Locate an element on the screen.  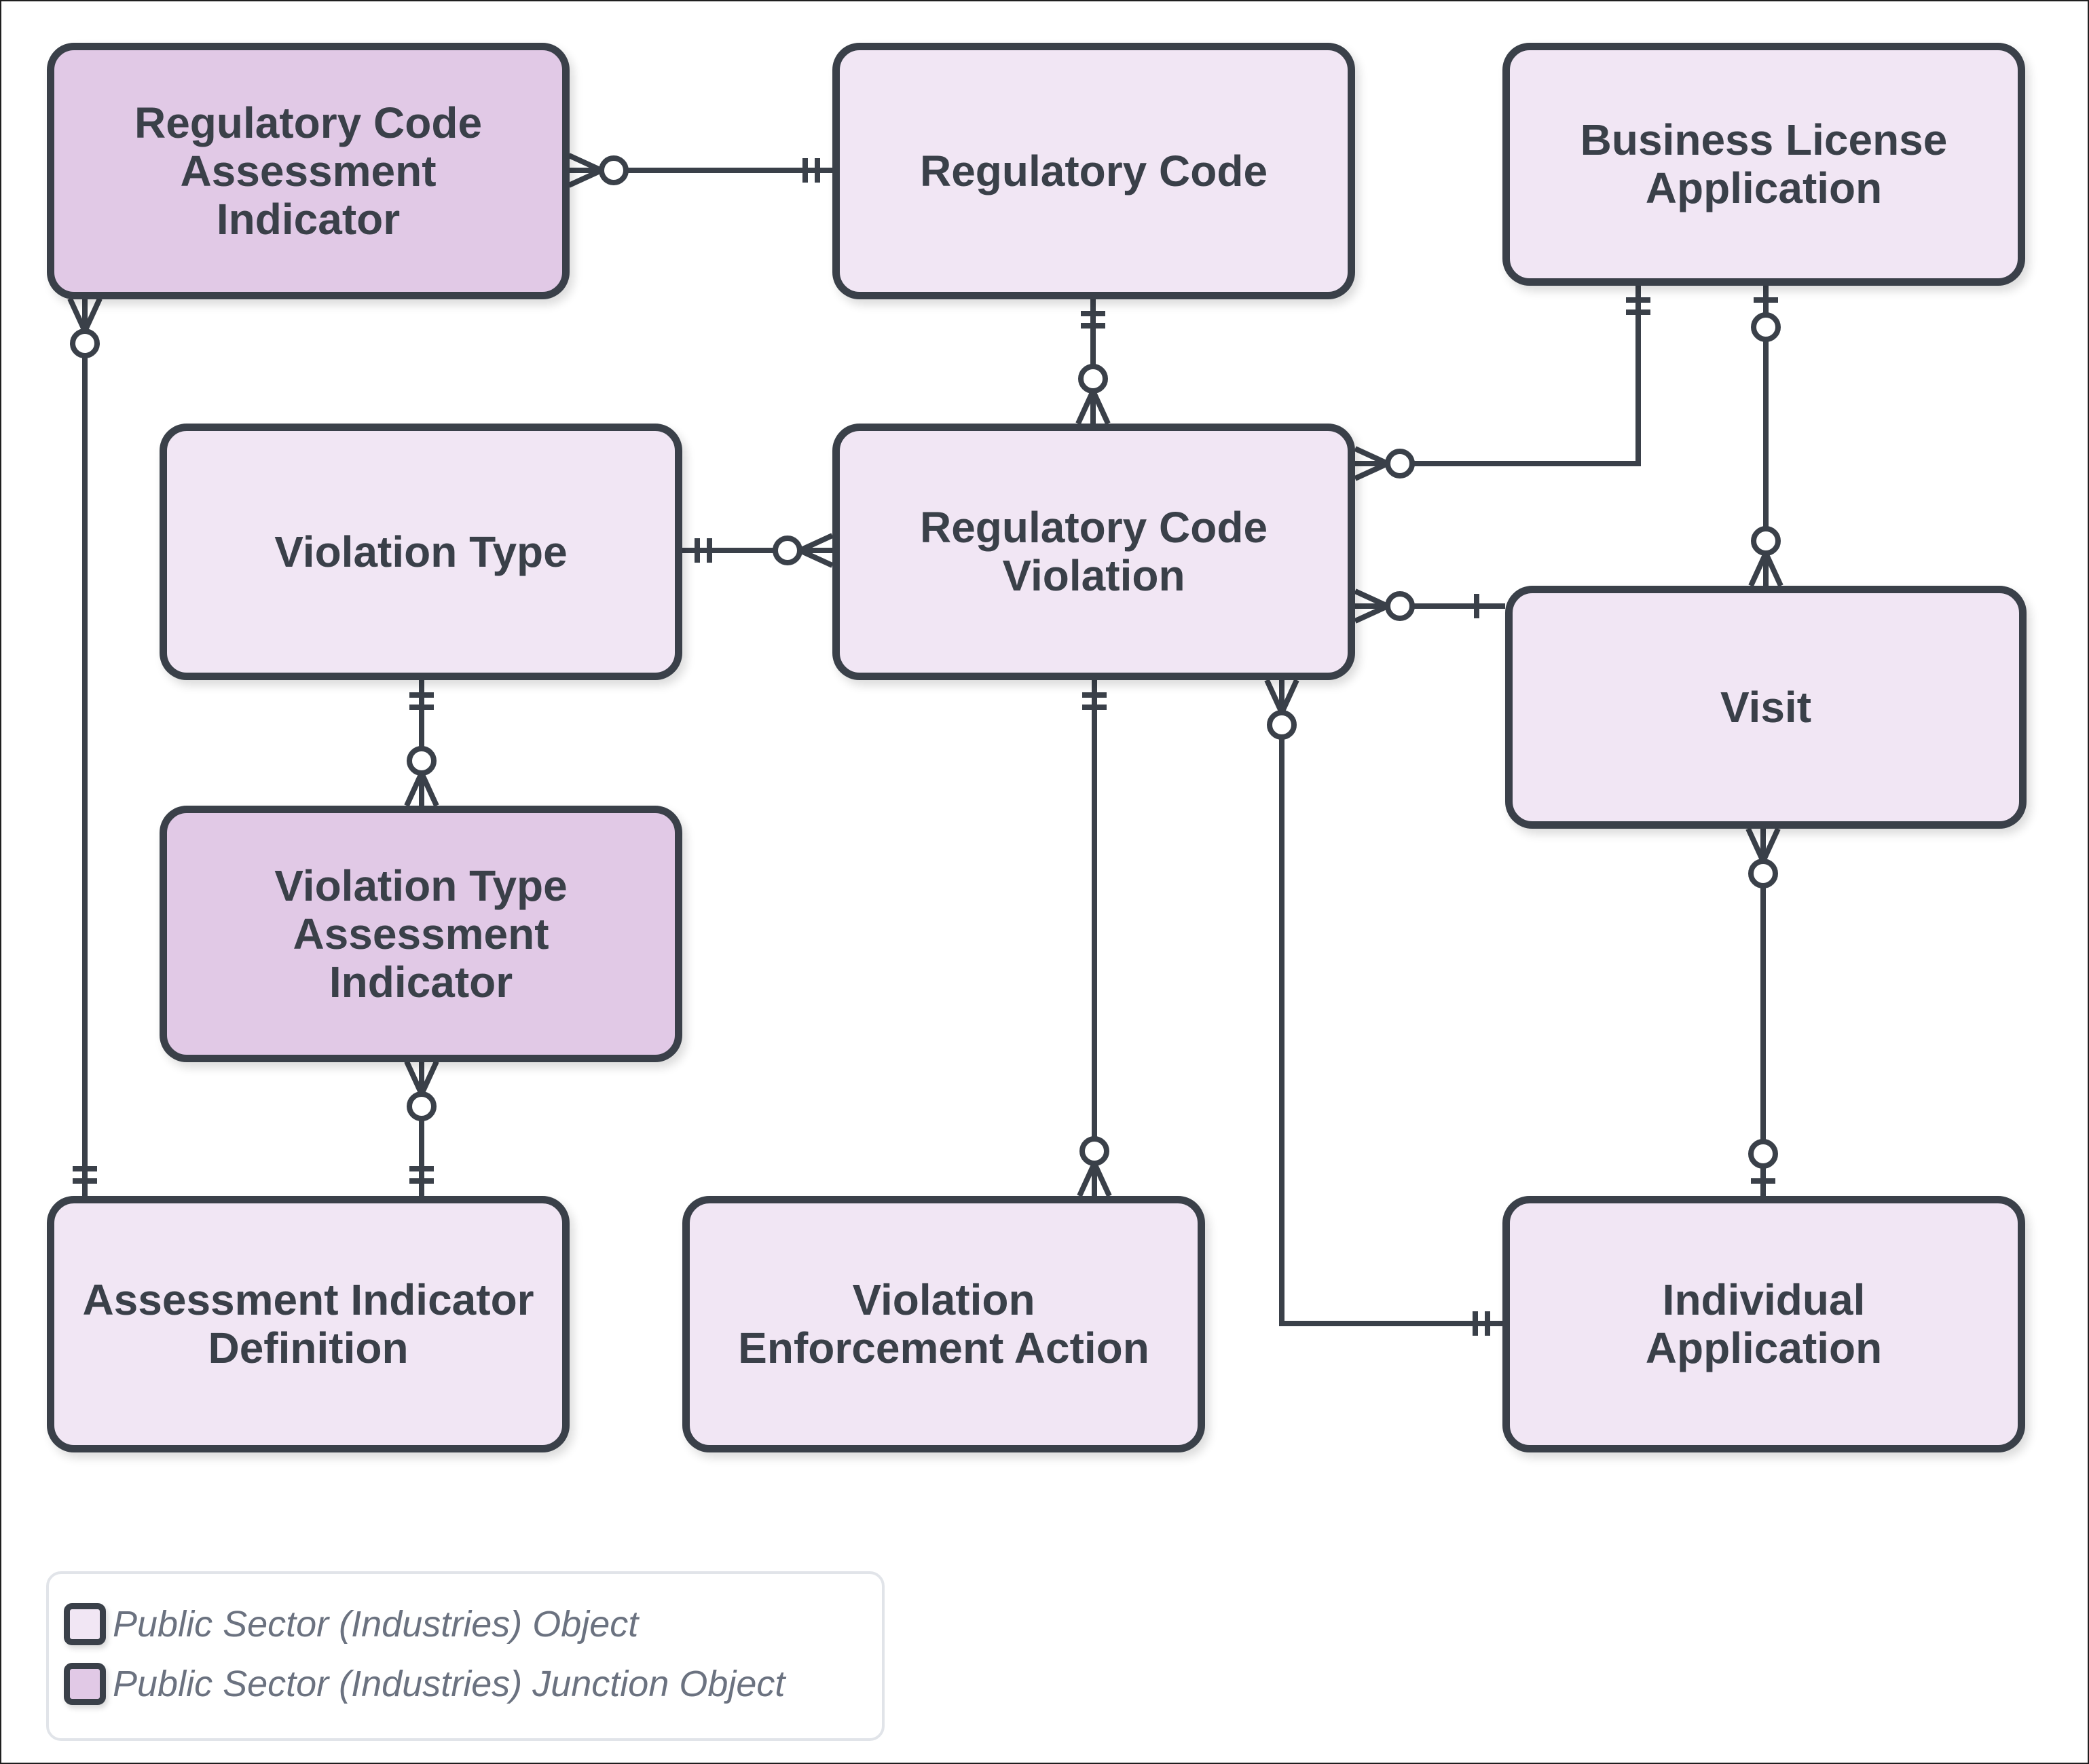
entity-regulatory-code: Regulatory Code is located at coordinates (1093, 171).